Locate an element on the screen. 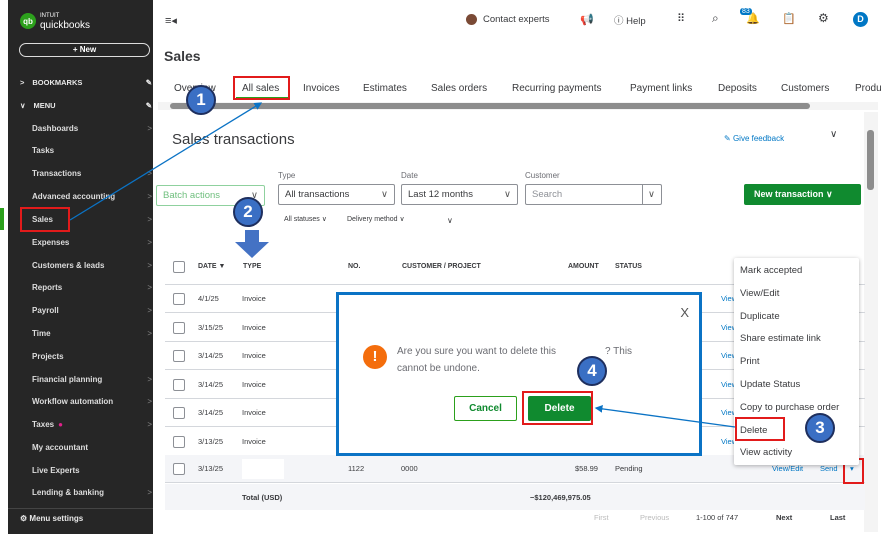  arrow-down-icon is located at coordinates (252, 244).